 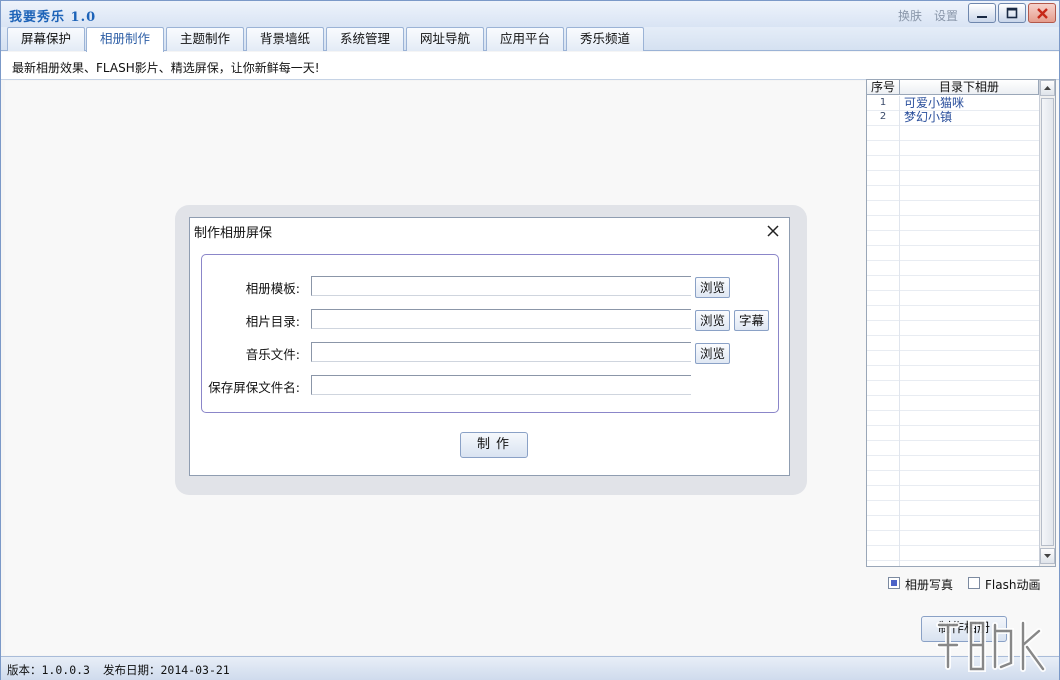 I want to click on template-input, so click(x=501, y=286).